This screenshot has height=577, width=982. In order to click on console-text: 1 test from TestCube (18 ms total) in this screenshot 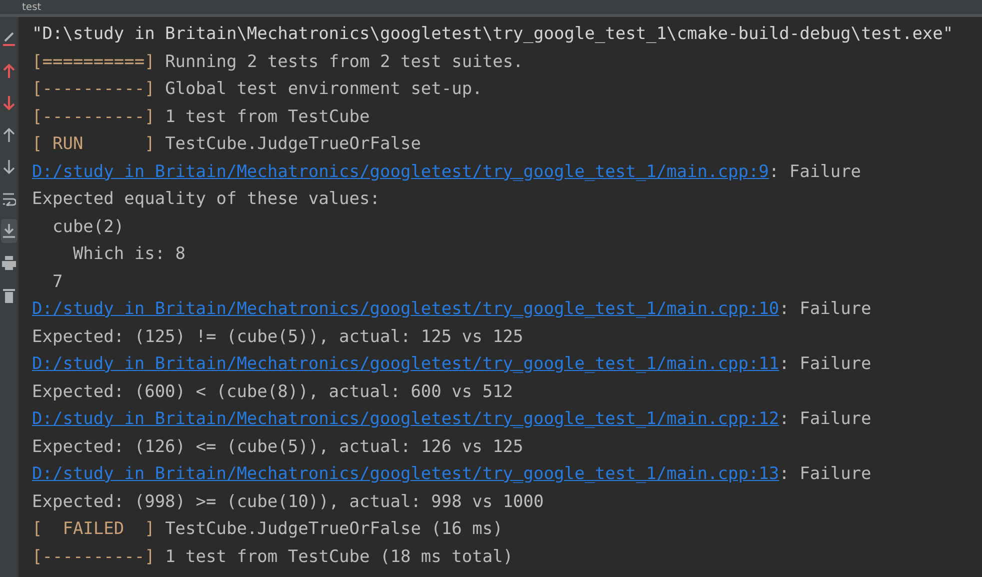, I will do `click(339, 556)`.